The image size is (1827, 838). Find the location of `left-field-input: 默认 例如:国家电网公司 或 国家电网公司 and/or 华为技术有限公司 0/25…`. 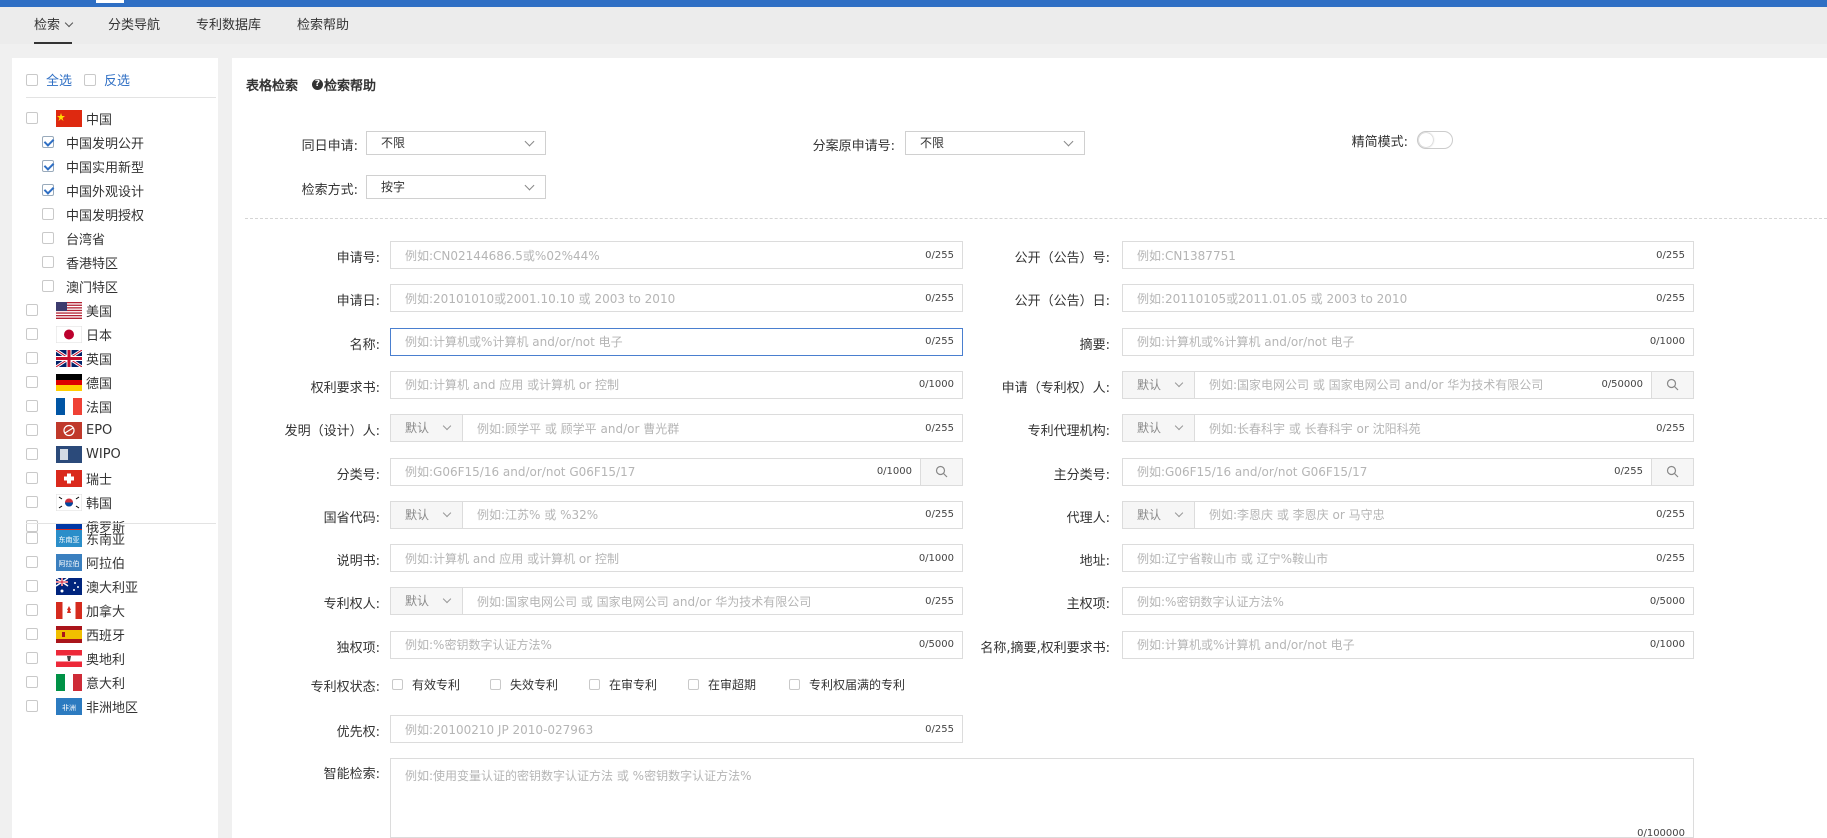

left-field-input: 默认 例如:国家电网公司 或 国家电网公司 and/or 华为技术有限公司 0/25… is located at coordinates (676, 601).